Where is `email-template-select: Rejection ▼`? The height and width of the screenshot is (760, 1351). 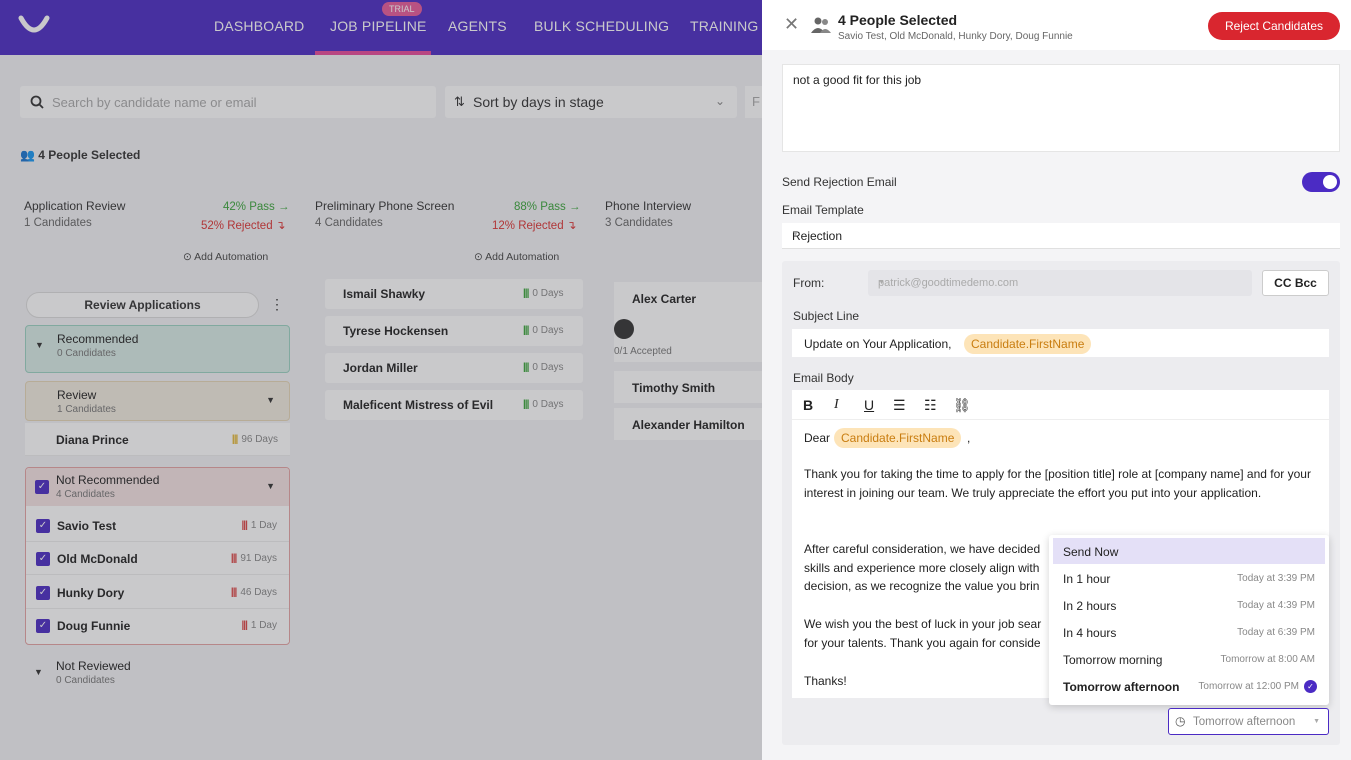 email-template-select: Rejection ▼ is located at coordinates (1061, 236).